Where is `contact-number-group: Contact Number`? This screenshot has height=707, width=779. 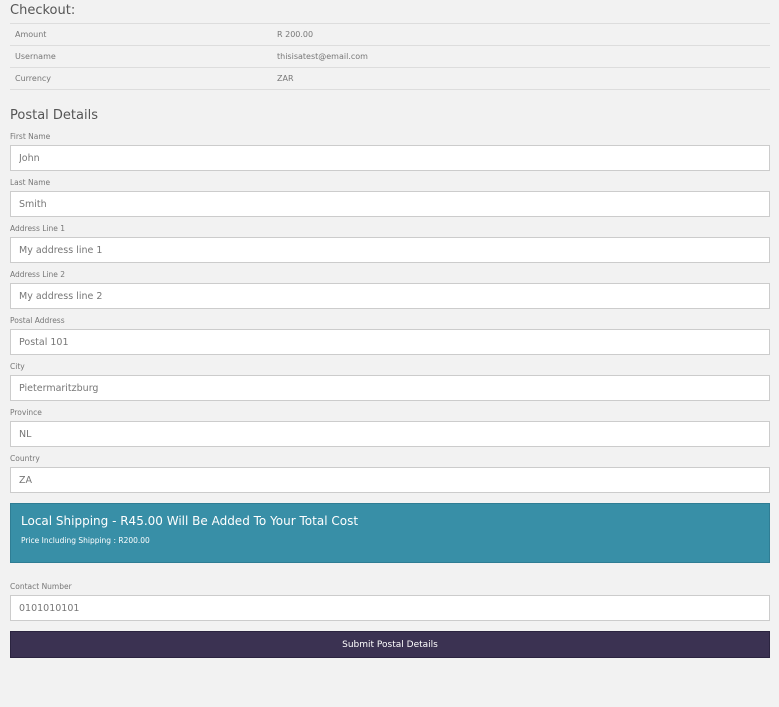 contact-number-group: Contact Number is located at coordinates (390, 601).